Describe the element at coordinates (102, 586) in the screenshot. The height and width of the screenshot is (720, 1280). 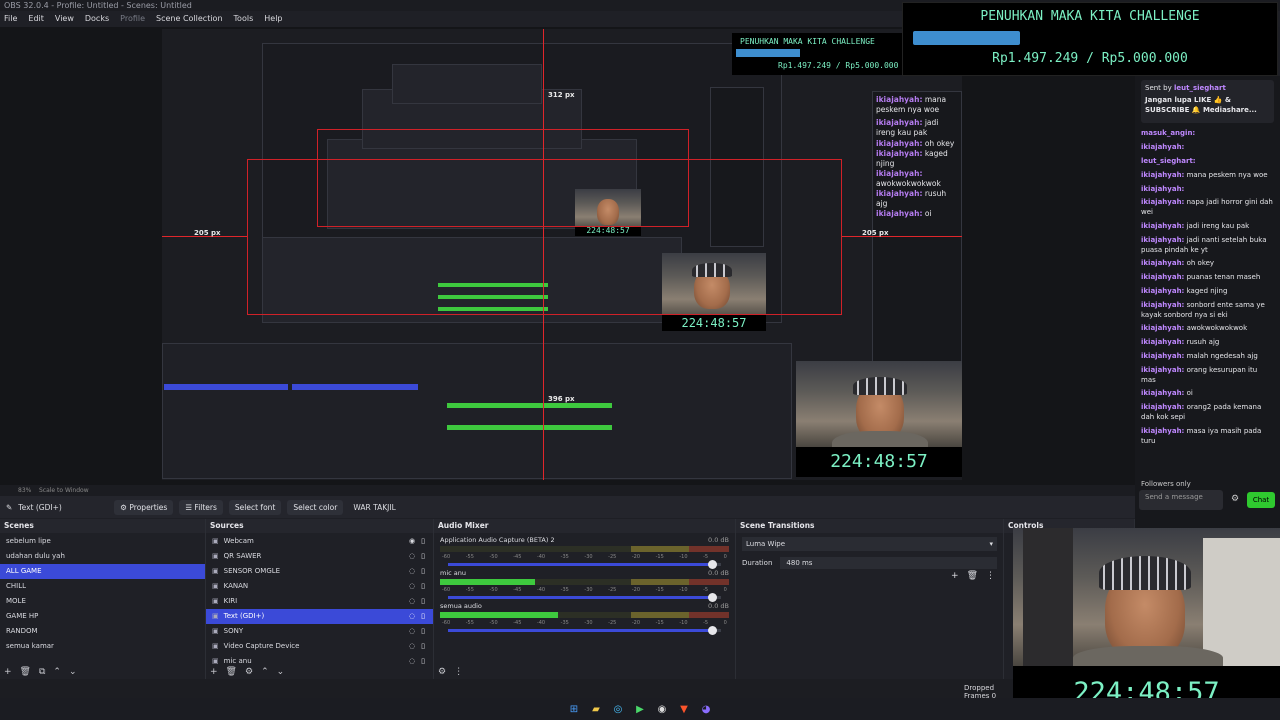
I see `scene-item: CHILL` at that location.